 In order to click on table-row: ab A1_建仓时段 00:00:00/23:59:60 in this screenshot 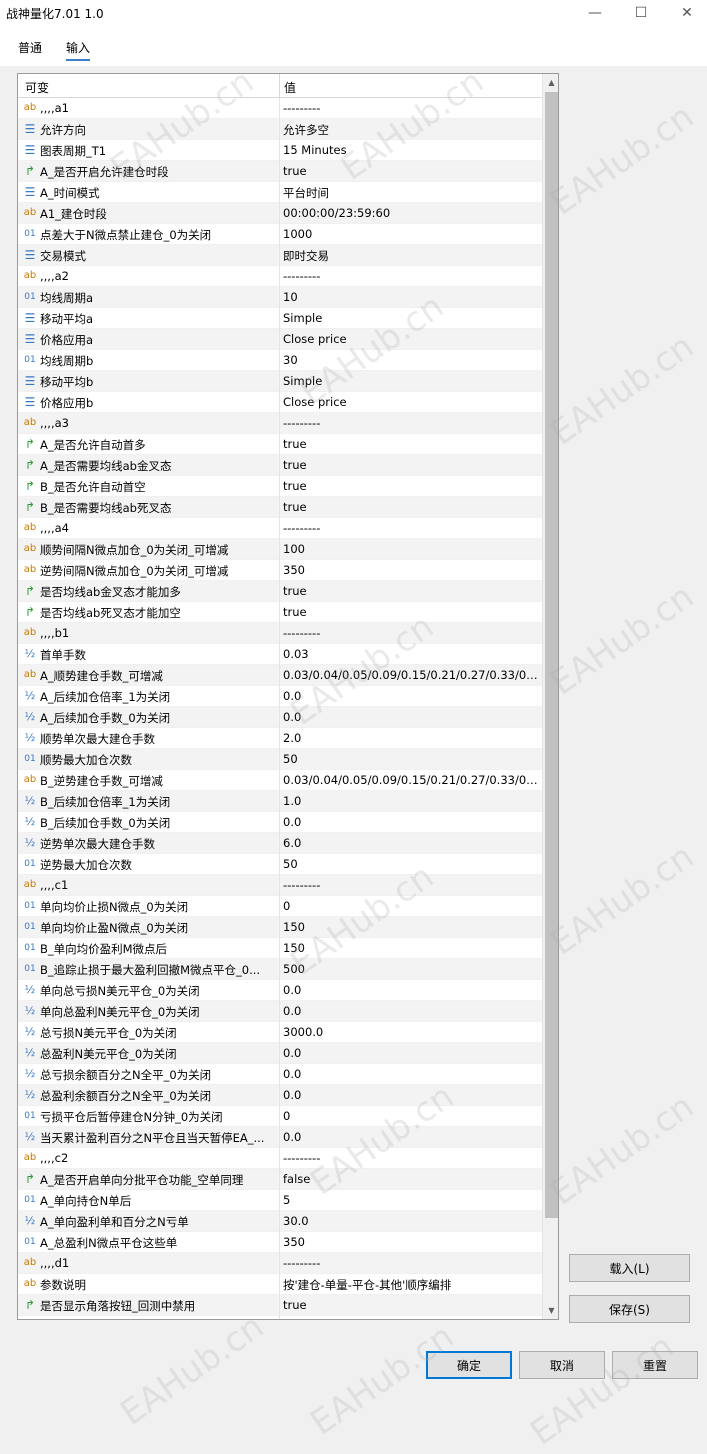, I will do `click(280, 213)`.